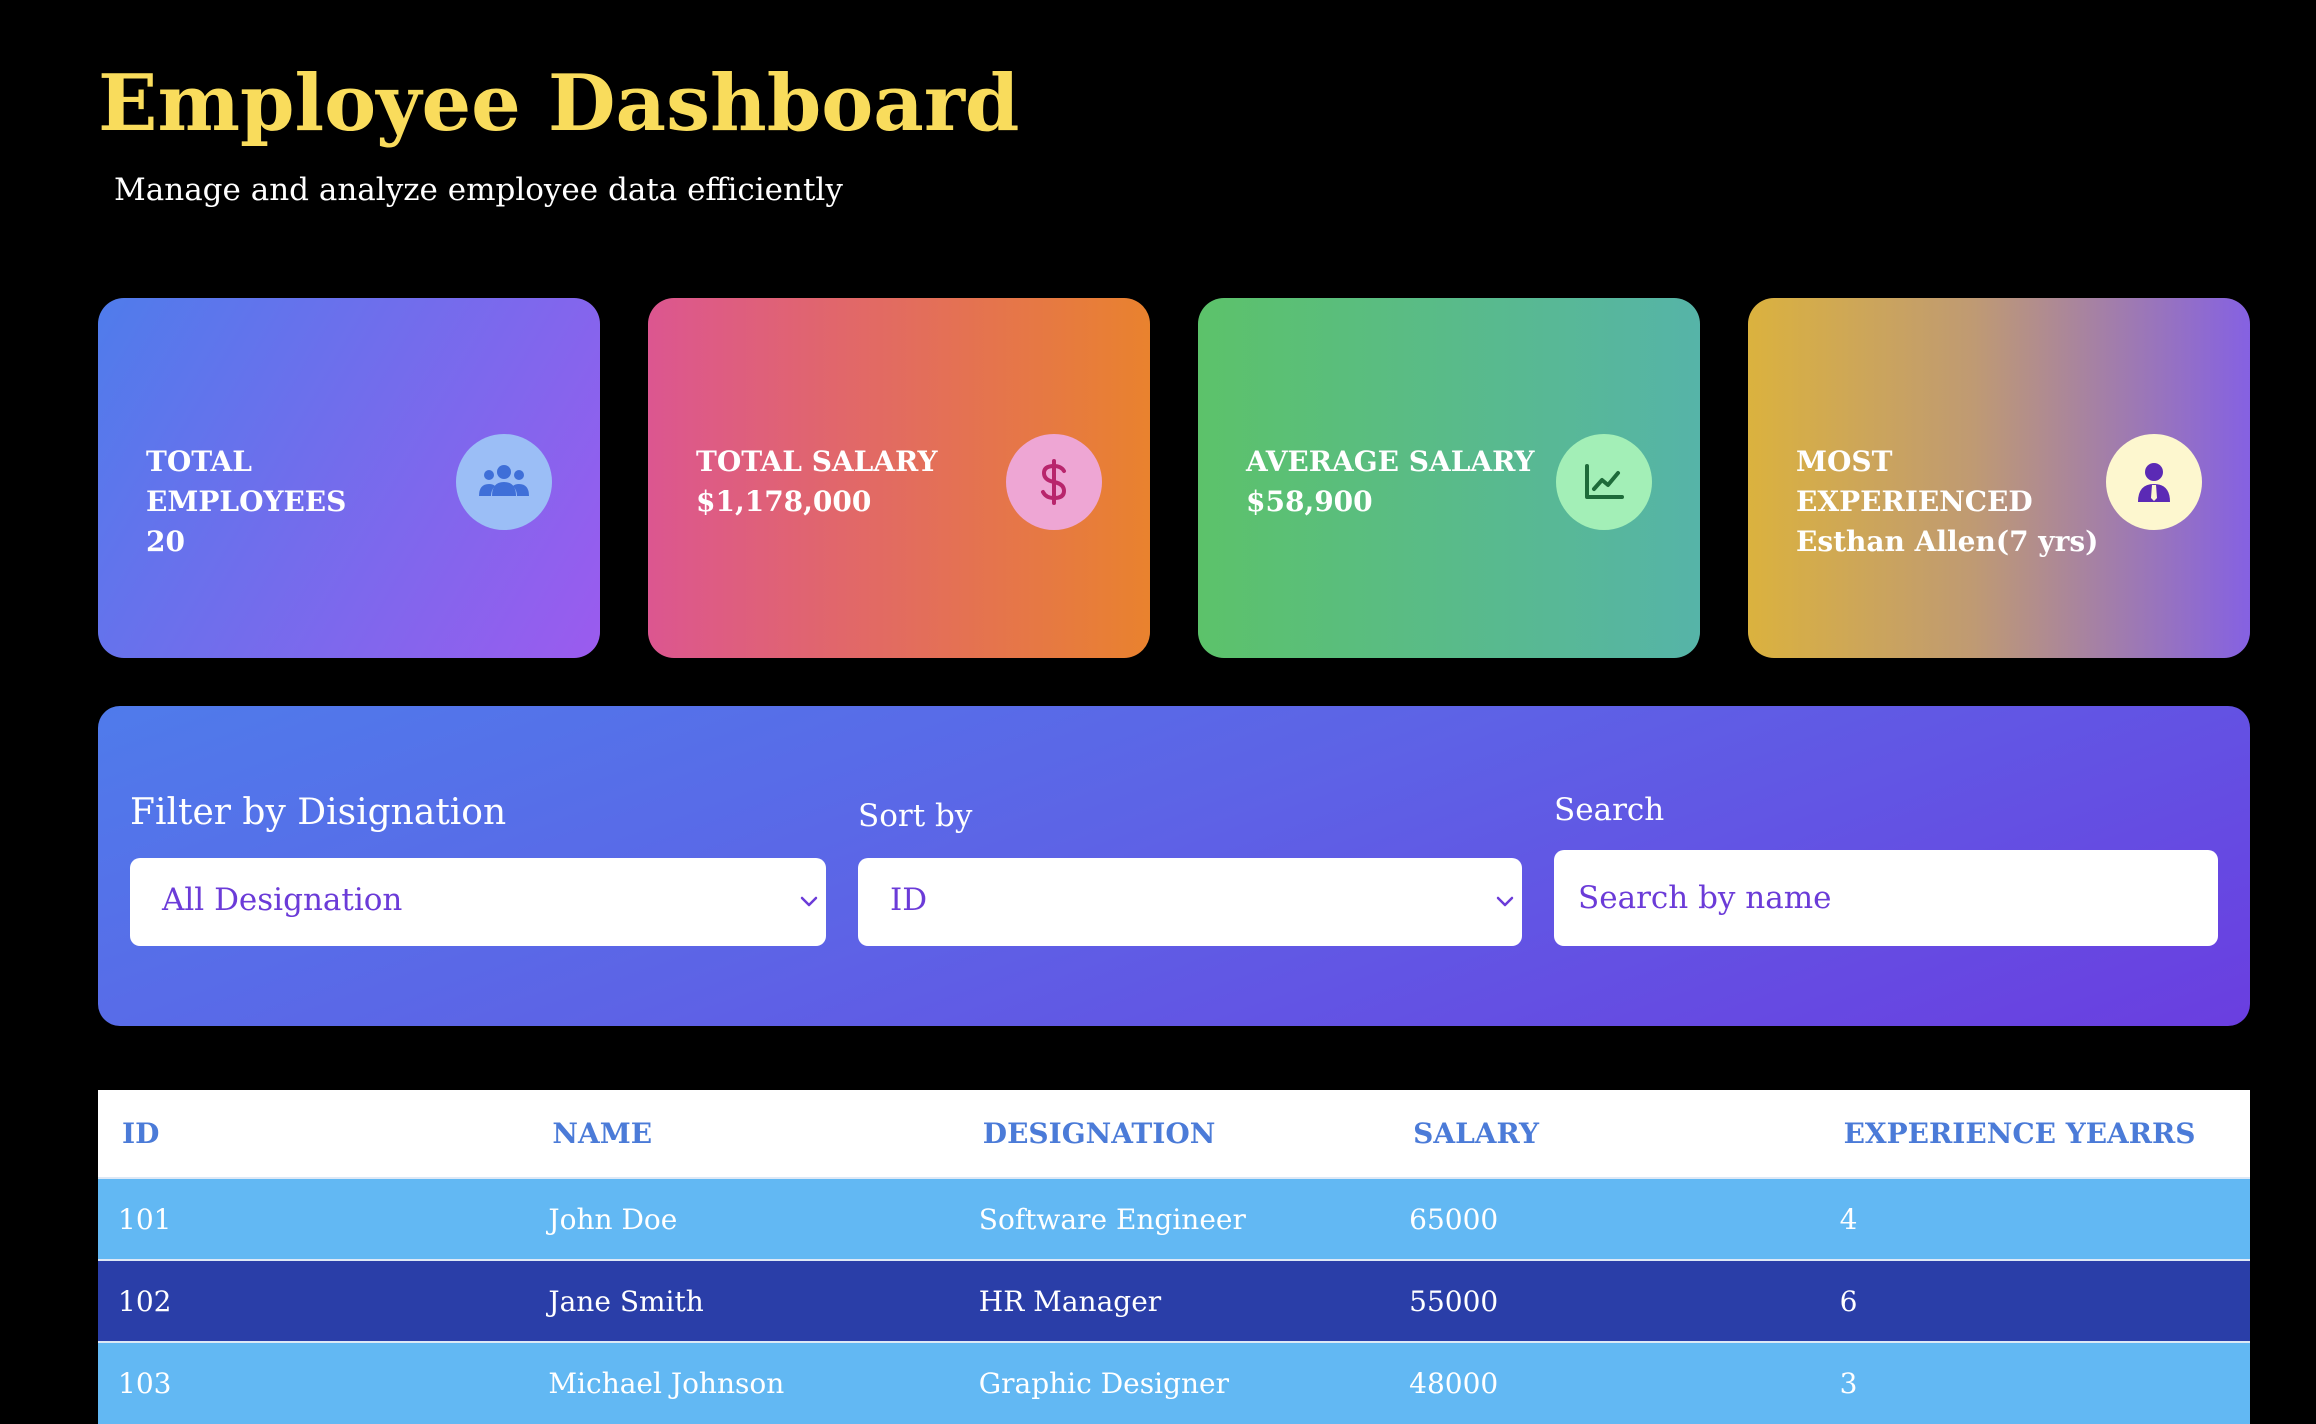  What do you see at coordinates (1454, 1383) in the screenshot?
I see `cell-salary: 48000` at bounding box center [1454, 1383].